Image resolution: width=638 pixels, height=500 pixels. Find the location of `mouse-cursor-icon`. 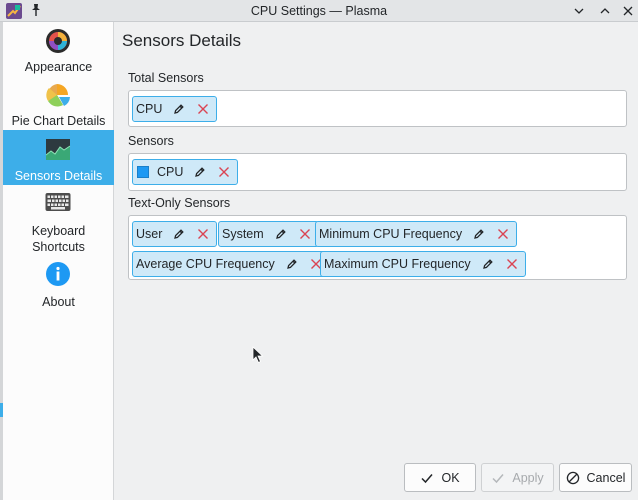

mouse-cursor-icon is located at coordinates (258, 355).